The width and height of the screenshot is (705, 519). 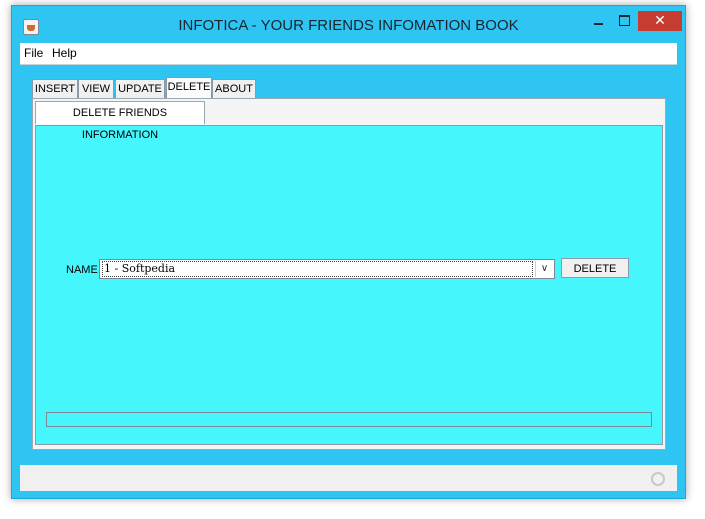 I want to click on close-button: ✕, so click(x=660, y=21).